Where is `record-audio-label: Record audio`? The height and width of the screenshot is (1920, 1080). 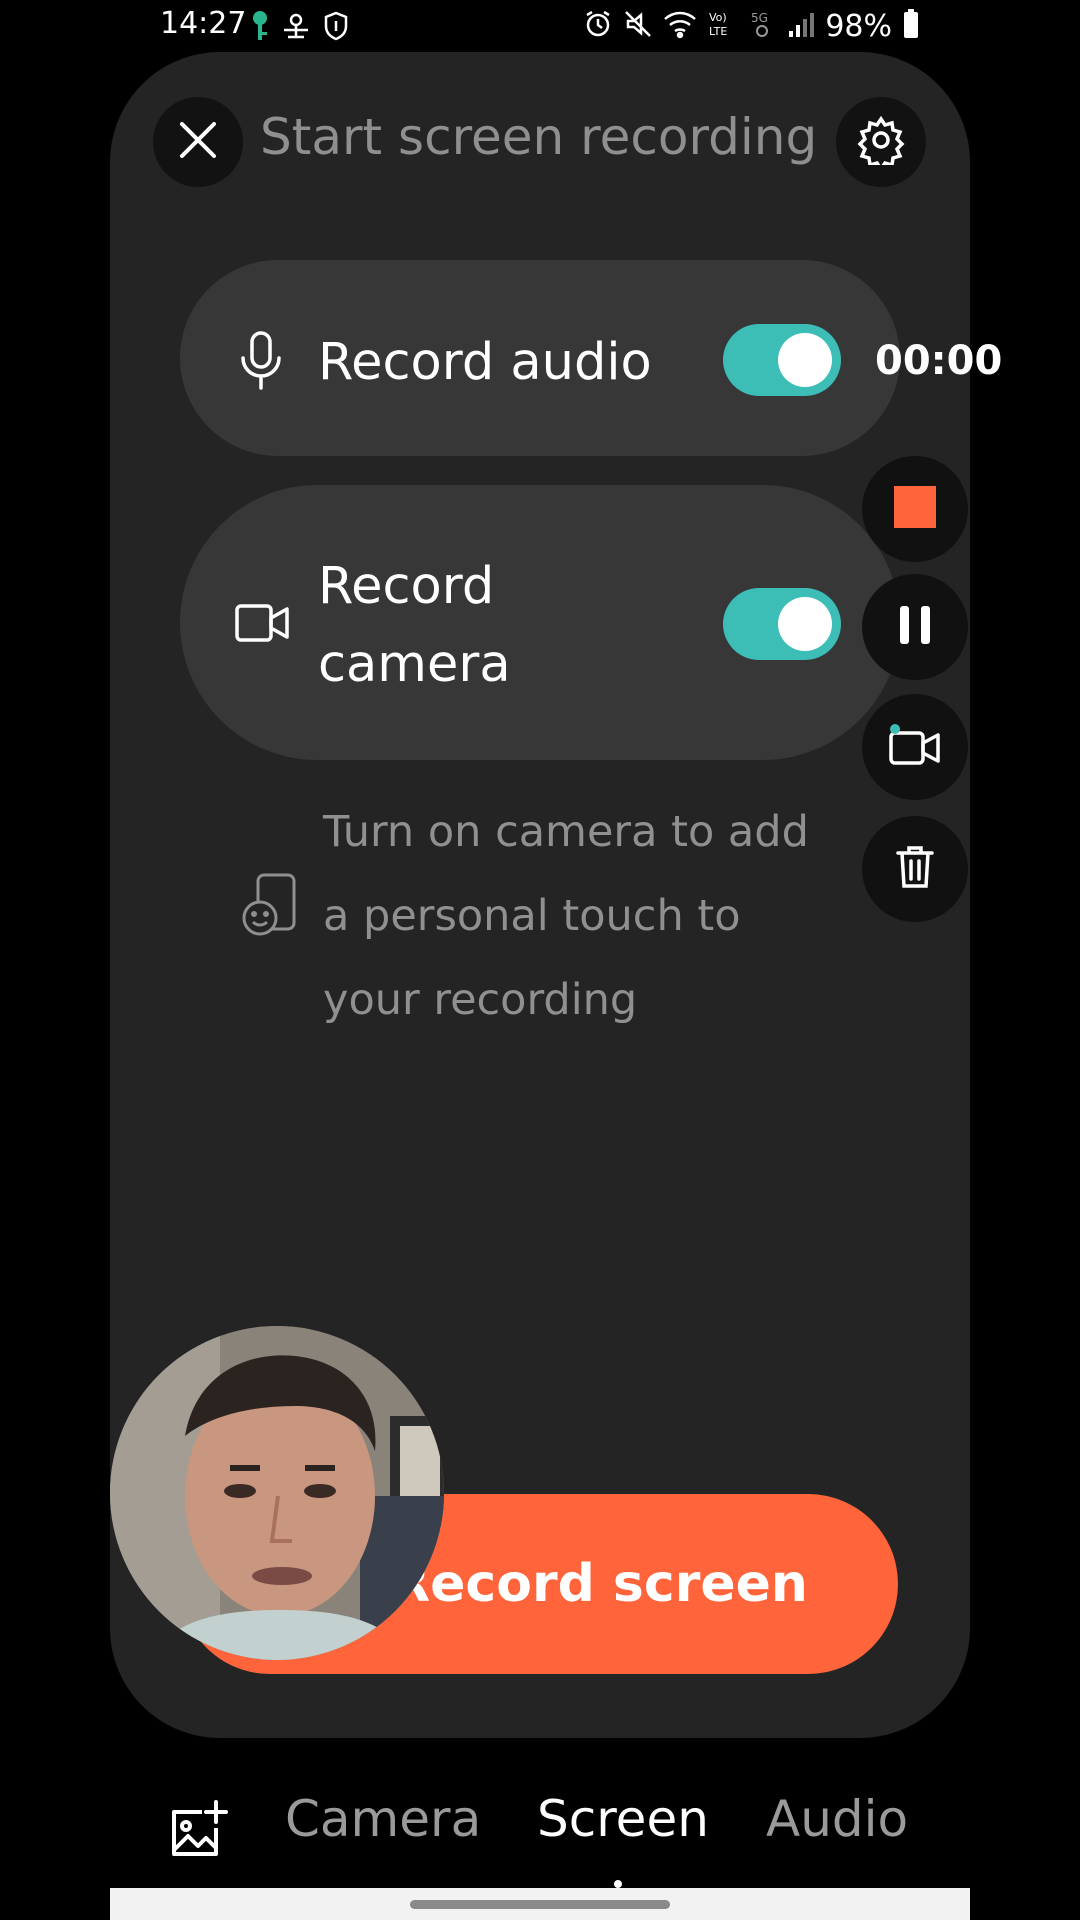 record-audio-label: Record audio is located at coordinates (485, 362).